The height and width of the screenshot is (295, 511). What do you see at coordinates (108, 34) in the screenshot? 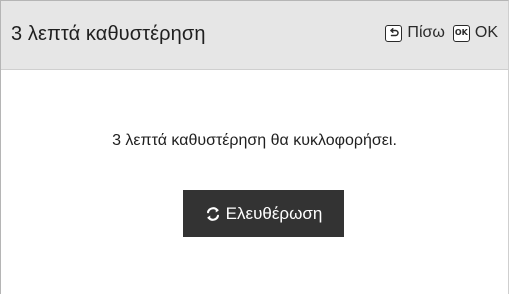
I see `page-title: 3 λεπτά καθυστέρηση` at bounding box center [108, 34].